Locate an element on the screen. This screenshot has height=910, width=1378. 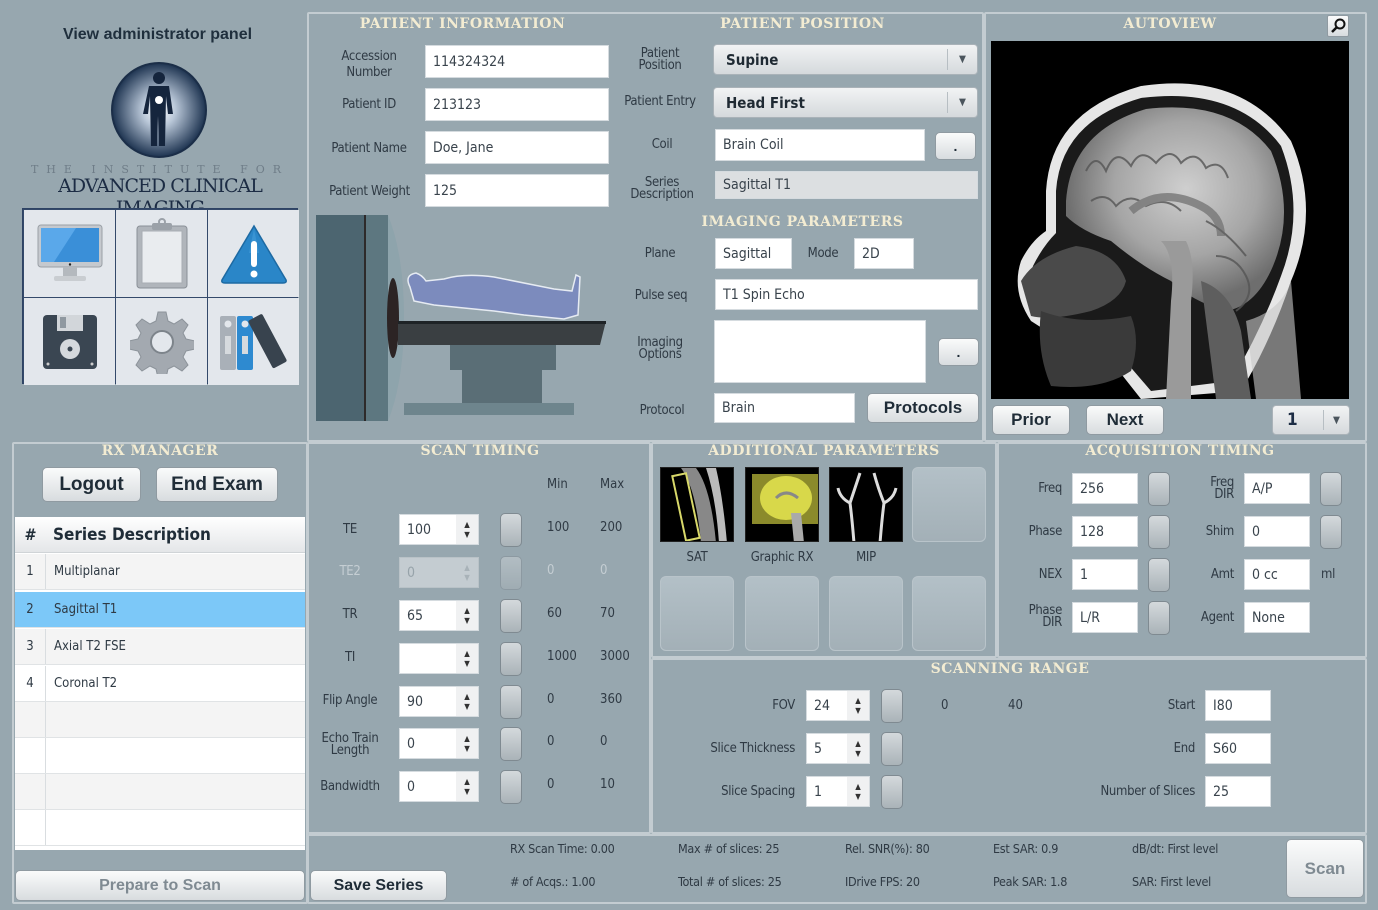
phase-input: 128 is located at coordinates (1105, 531).